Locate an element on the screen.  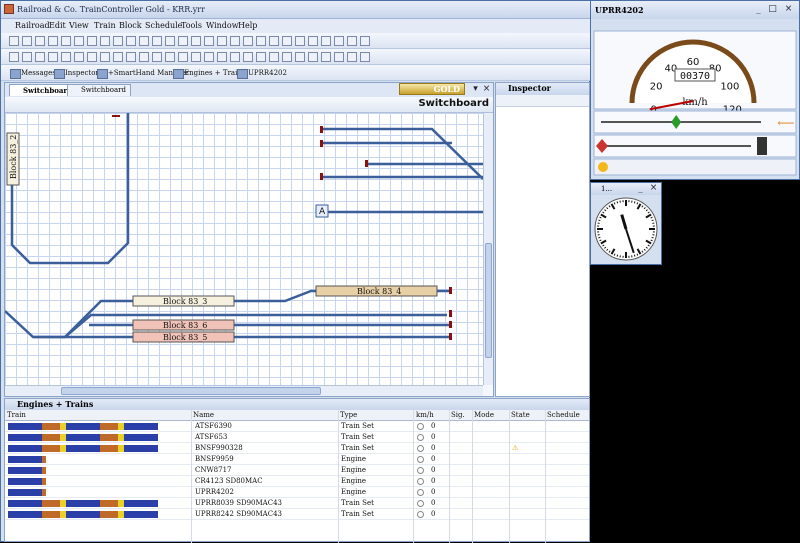
toolbar-messages: Messages is located at coordinates (32, 73).